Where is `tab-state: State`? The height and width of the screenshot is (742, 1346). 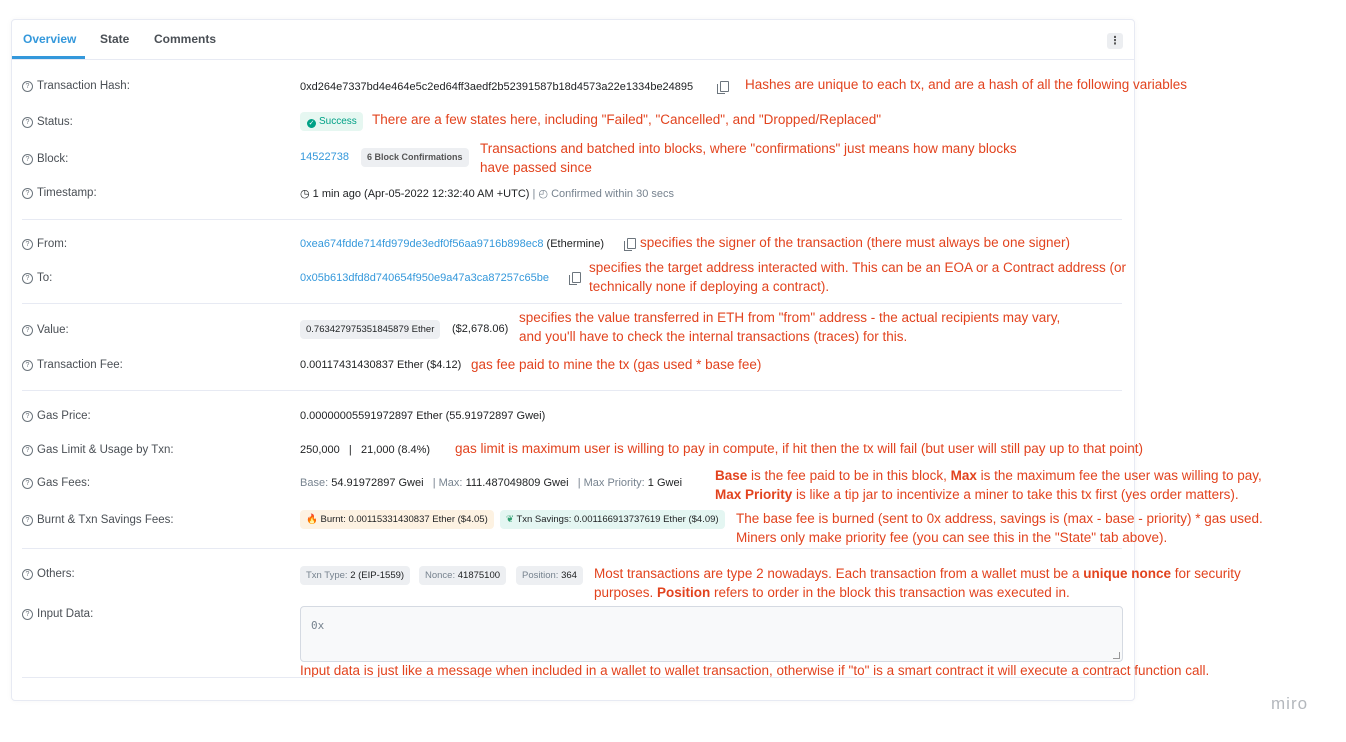
tab-state: State is located at coordinates (114, 39).